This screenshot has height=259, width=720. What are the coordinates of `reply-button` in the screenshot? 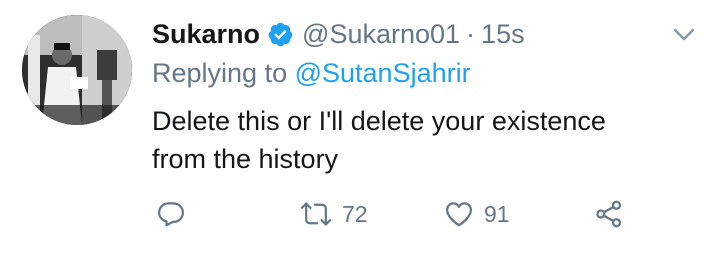 It's located at (171, 214).